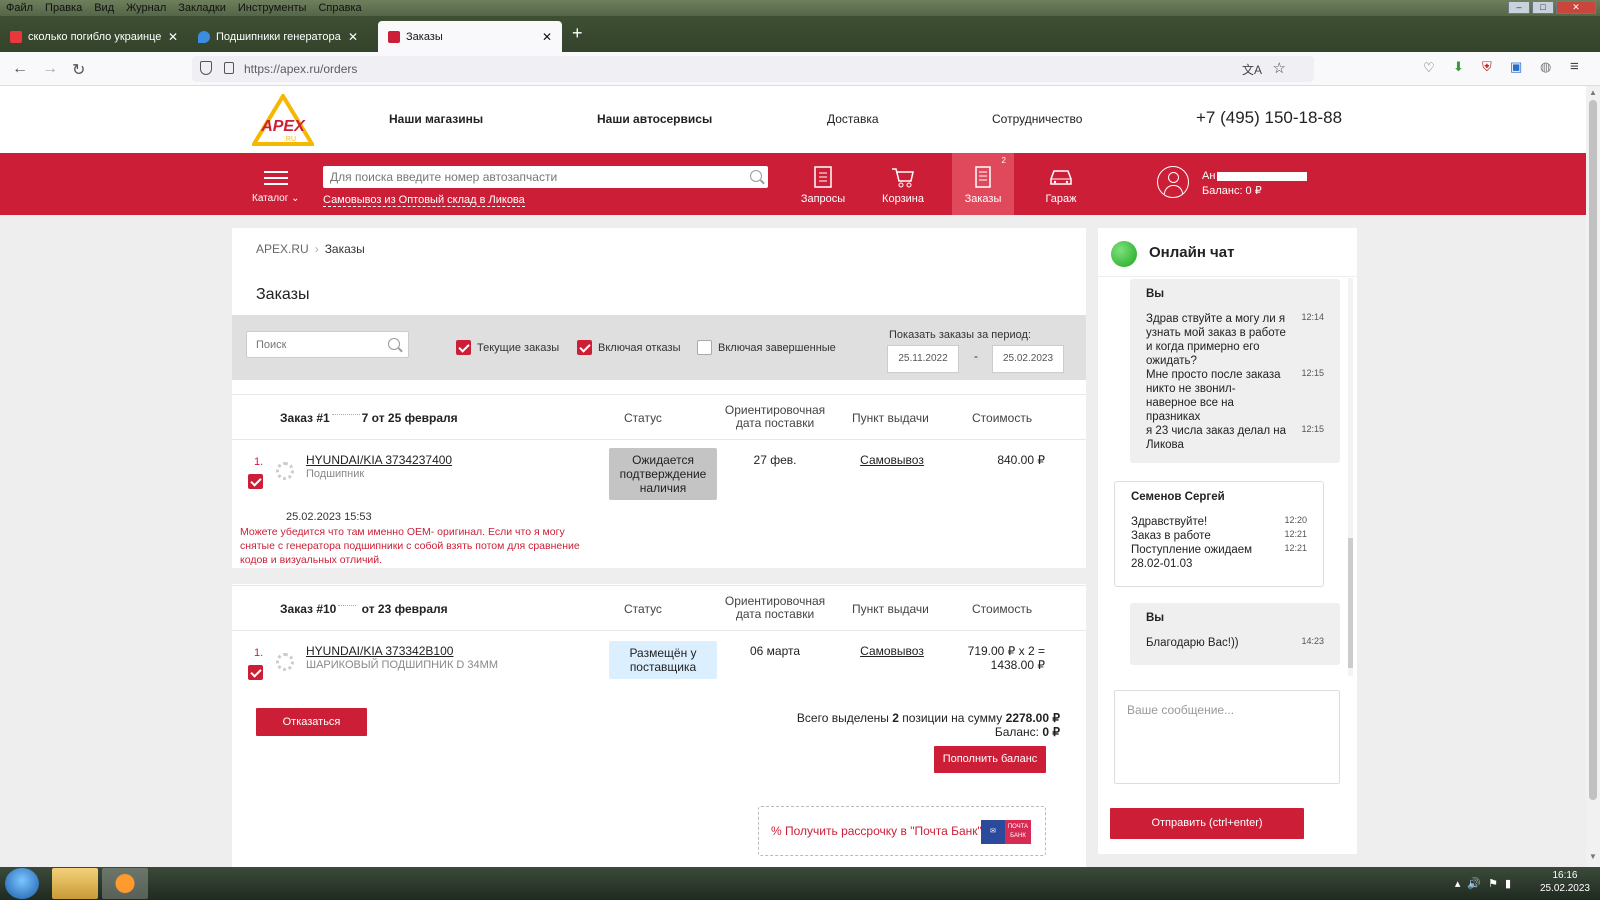  Describe the element at coordinates (202, 8) in the screenshot. I see `menu-bookmarks: Закладки` at that location.